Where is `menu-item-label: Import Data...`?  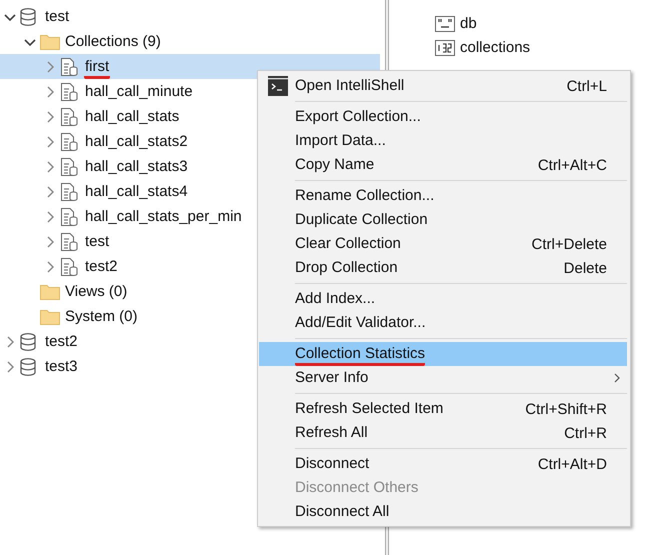
menu-item-label: Import Data... is located at coordinates (340, 141).